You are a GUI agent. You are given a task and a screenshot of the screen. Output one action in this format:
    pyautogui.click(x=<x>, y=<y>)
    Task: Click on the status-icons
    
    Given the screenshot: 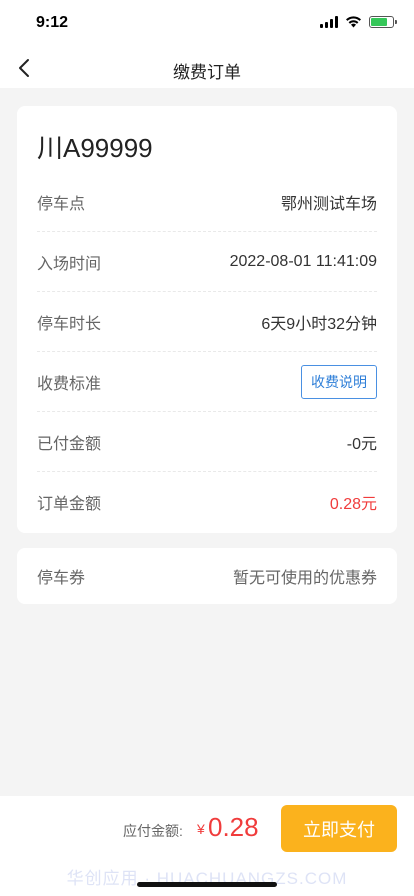 What is the action you would take?
    pyautogui.click(x=358, y=22)
    